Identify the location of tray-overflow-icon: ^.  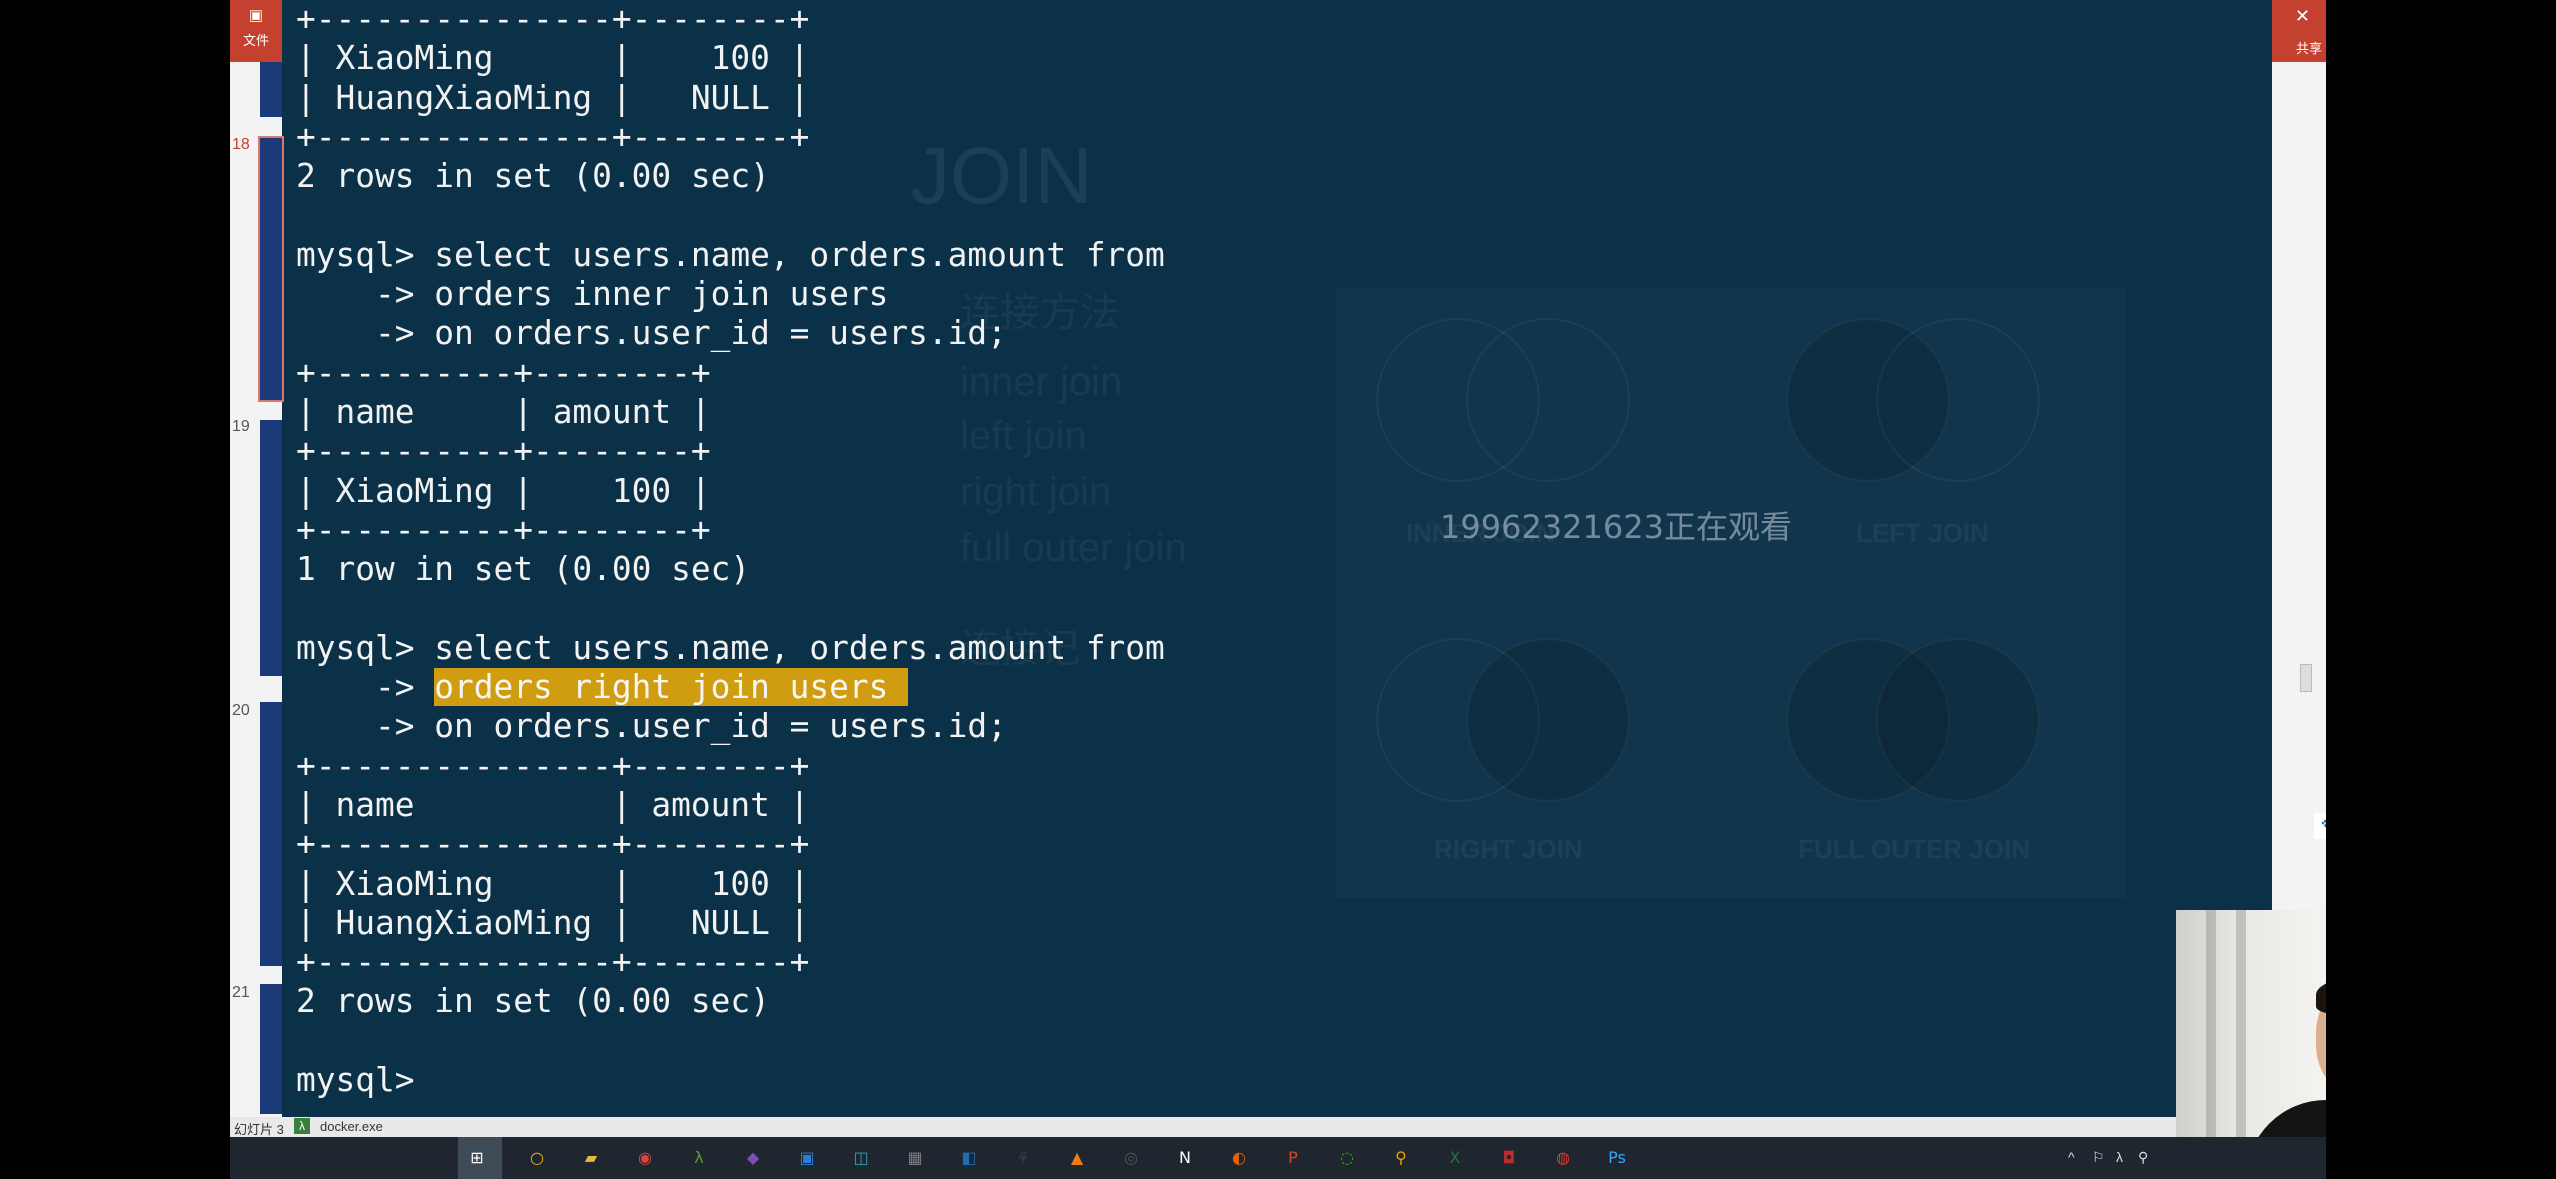
(2071, 1157).